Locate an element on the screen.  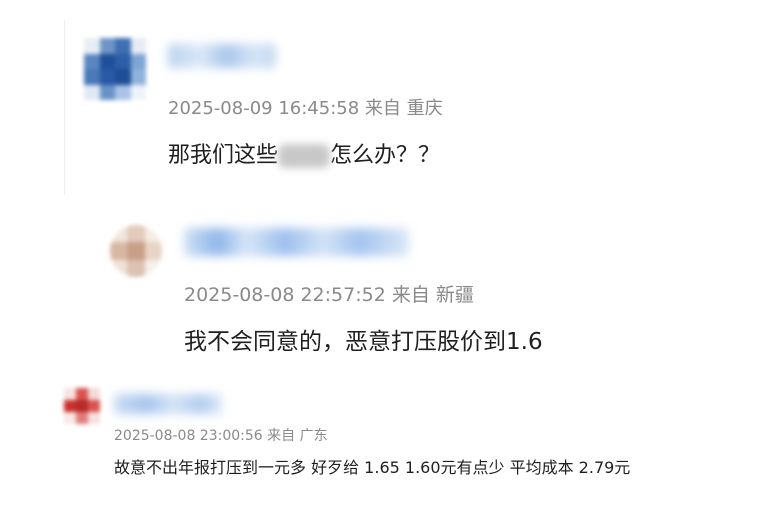
timestamp: 2025-08-08 23:00:56 is located at coordinates (188, 436).